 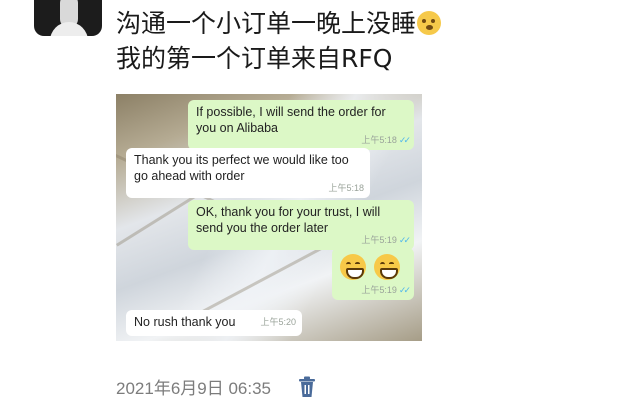 I want to click on post-line-2: 我的第一个订单来自RFQ, so click(x=254, y=58).